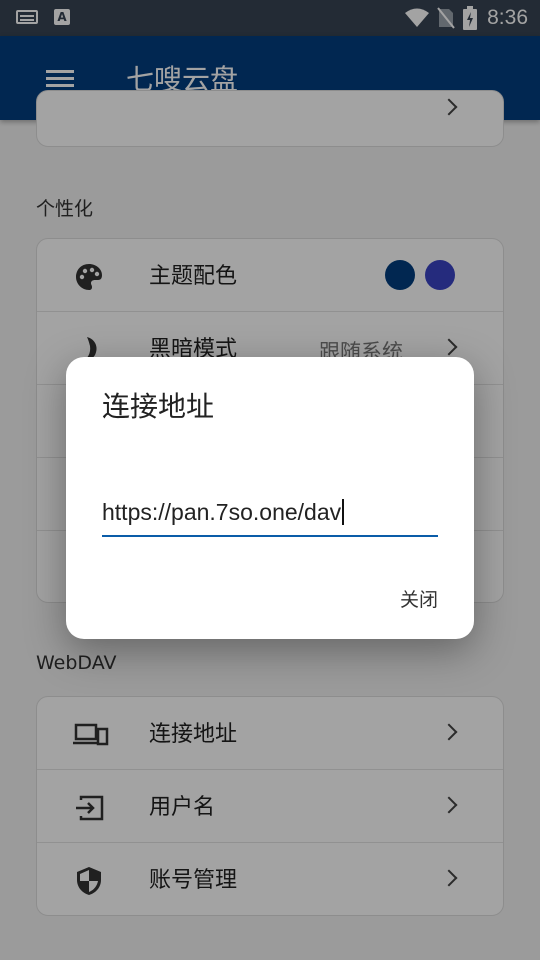 The height and width of the screenshot is (960, 540). What do you see at coordinates (222, 512) in the screenshot?
I see `url-input-value: https://pan.7so.one/dav` at bounding box center [222, 512].